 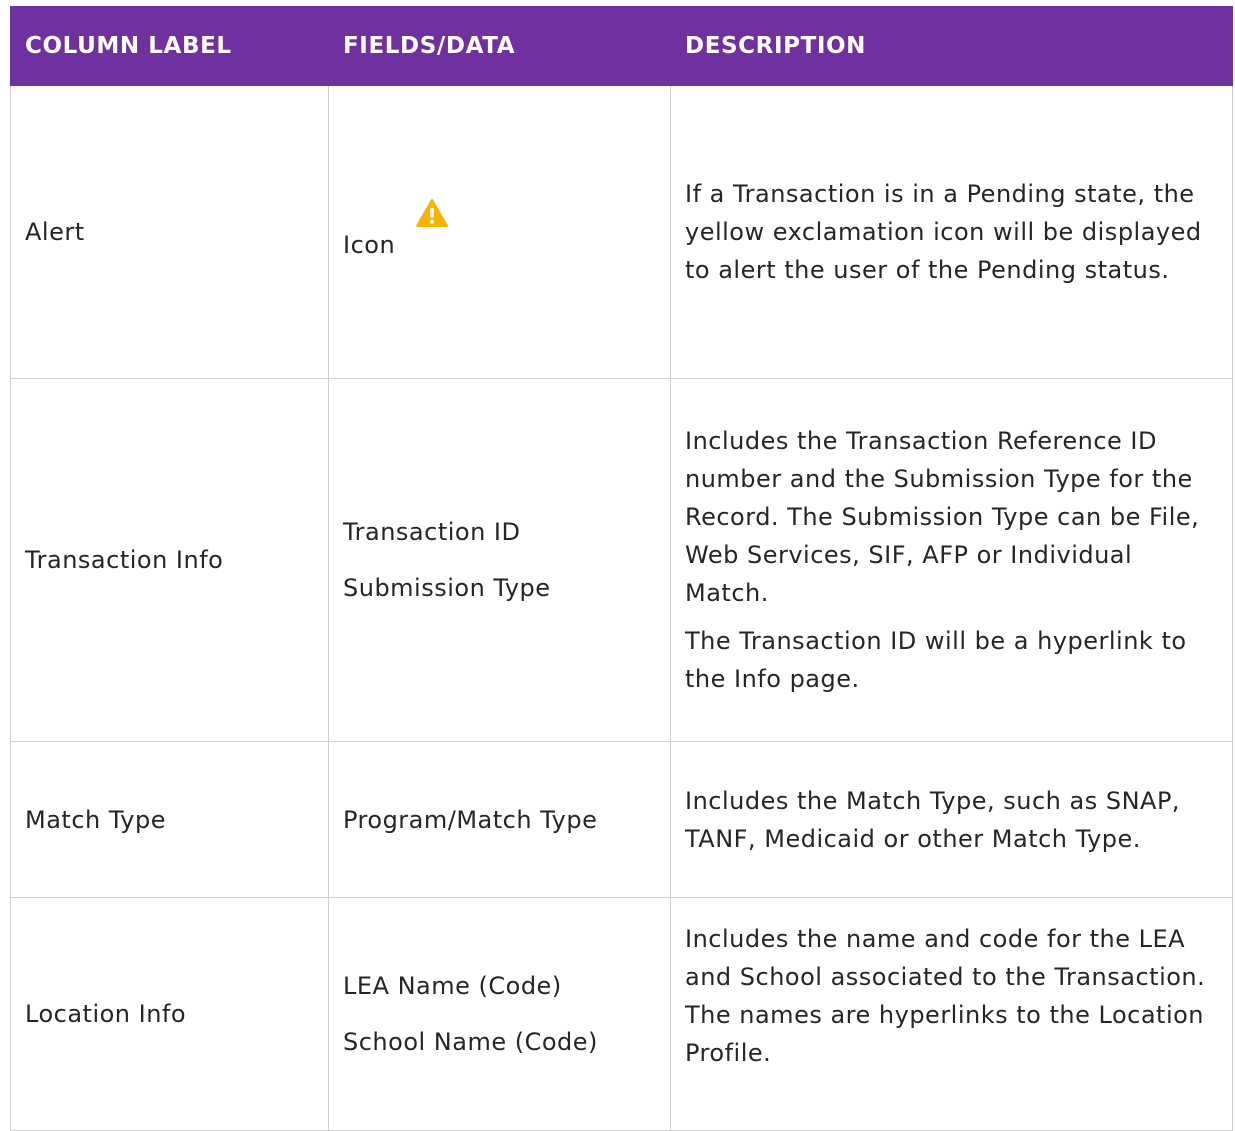 I want to click on field-item: Submission Type, so click(x=447, y=588).